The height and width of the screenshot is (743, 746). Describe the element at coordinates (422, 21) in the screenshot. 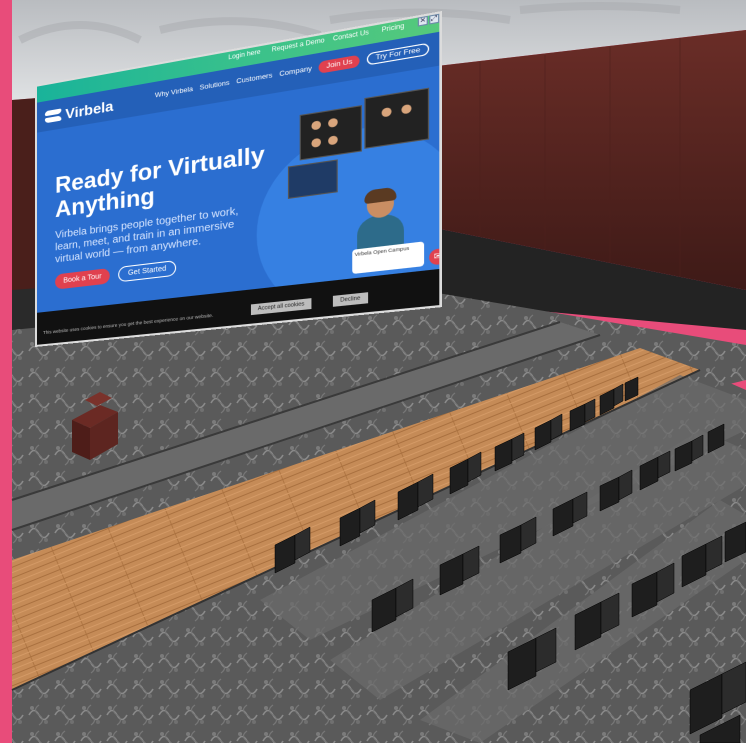

I see `close-screen-icon: ✕` at that location.